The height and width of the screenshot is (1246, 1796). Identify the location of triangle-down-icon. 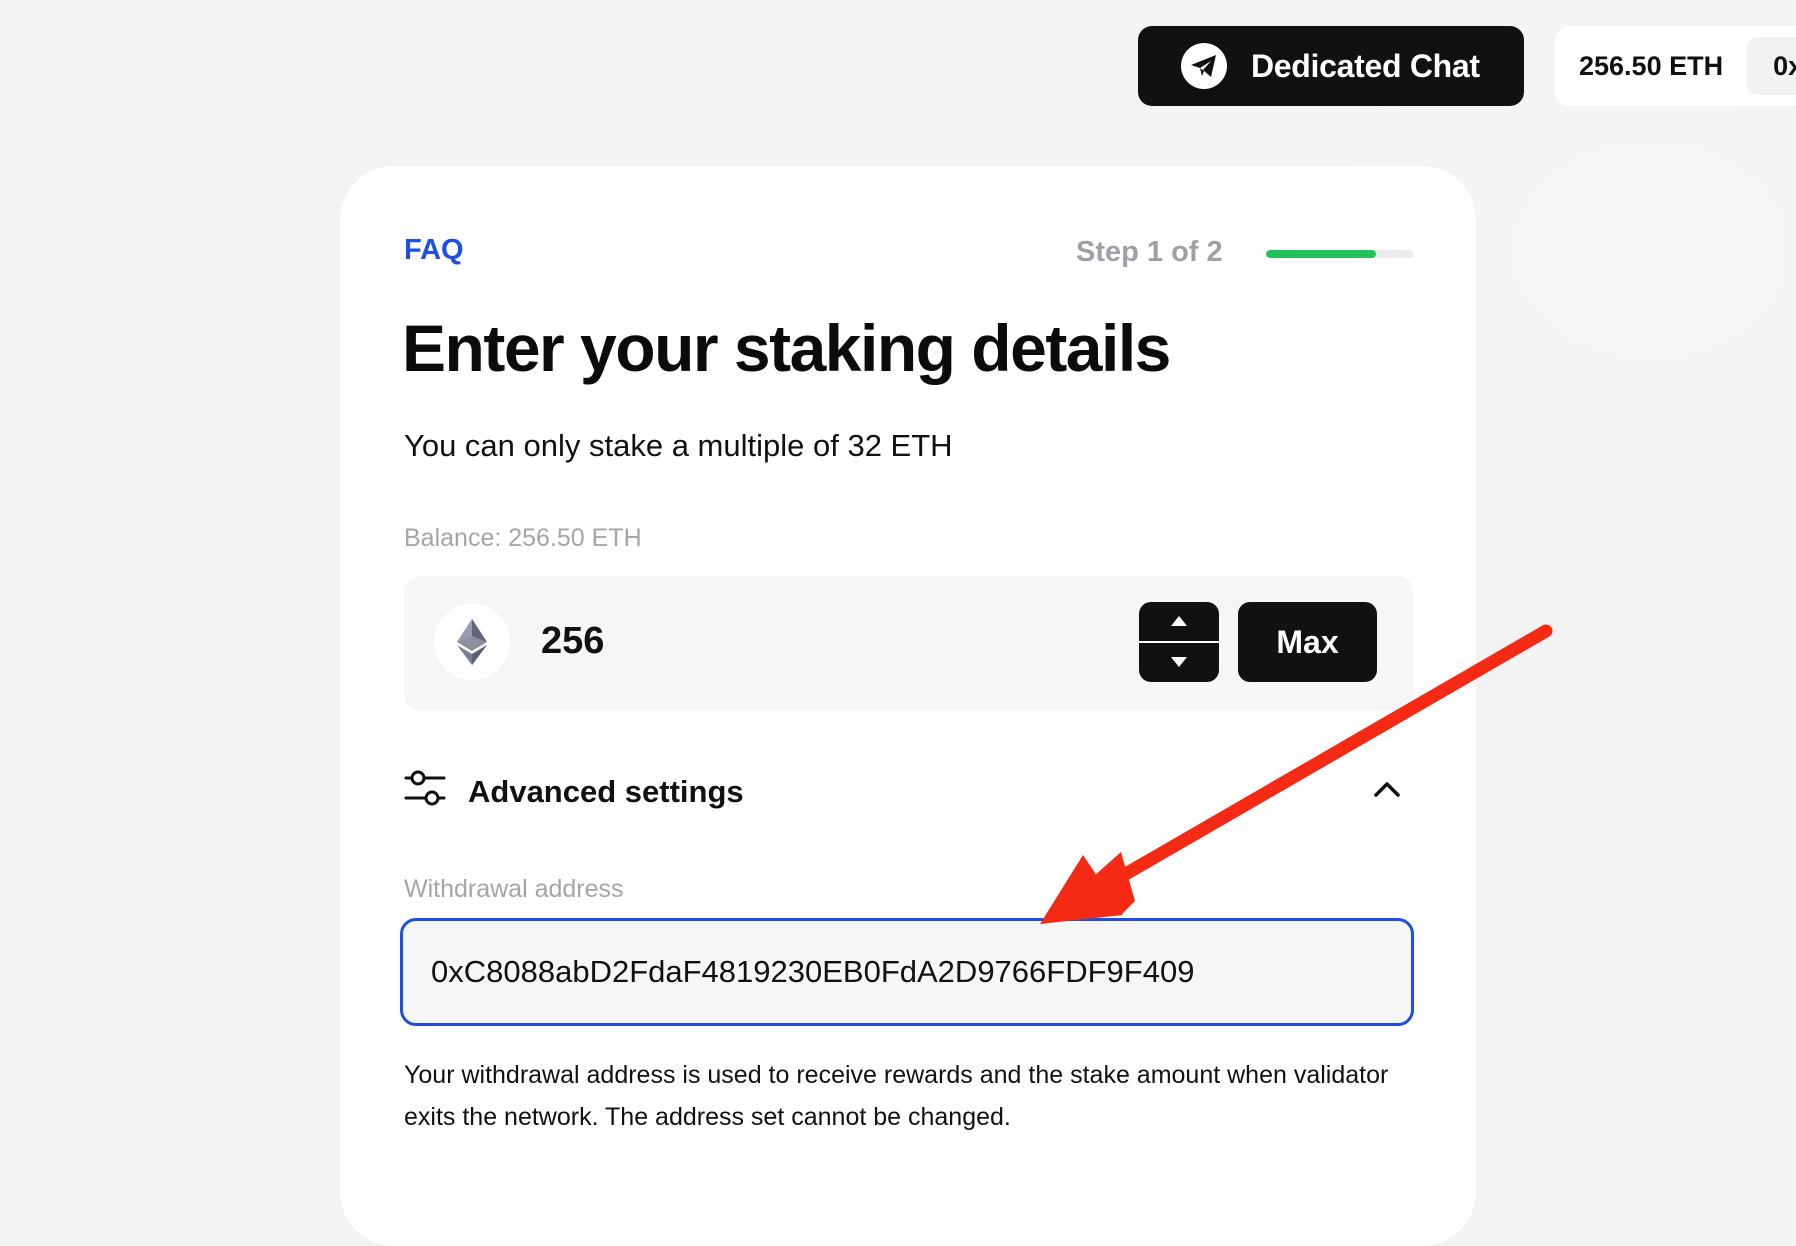
(1179, 663).